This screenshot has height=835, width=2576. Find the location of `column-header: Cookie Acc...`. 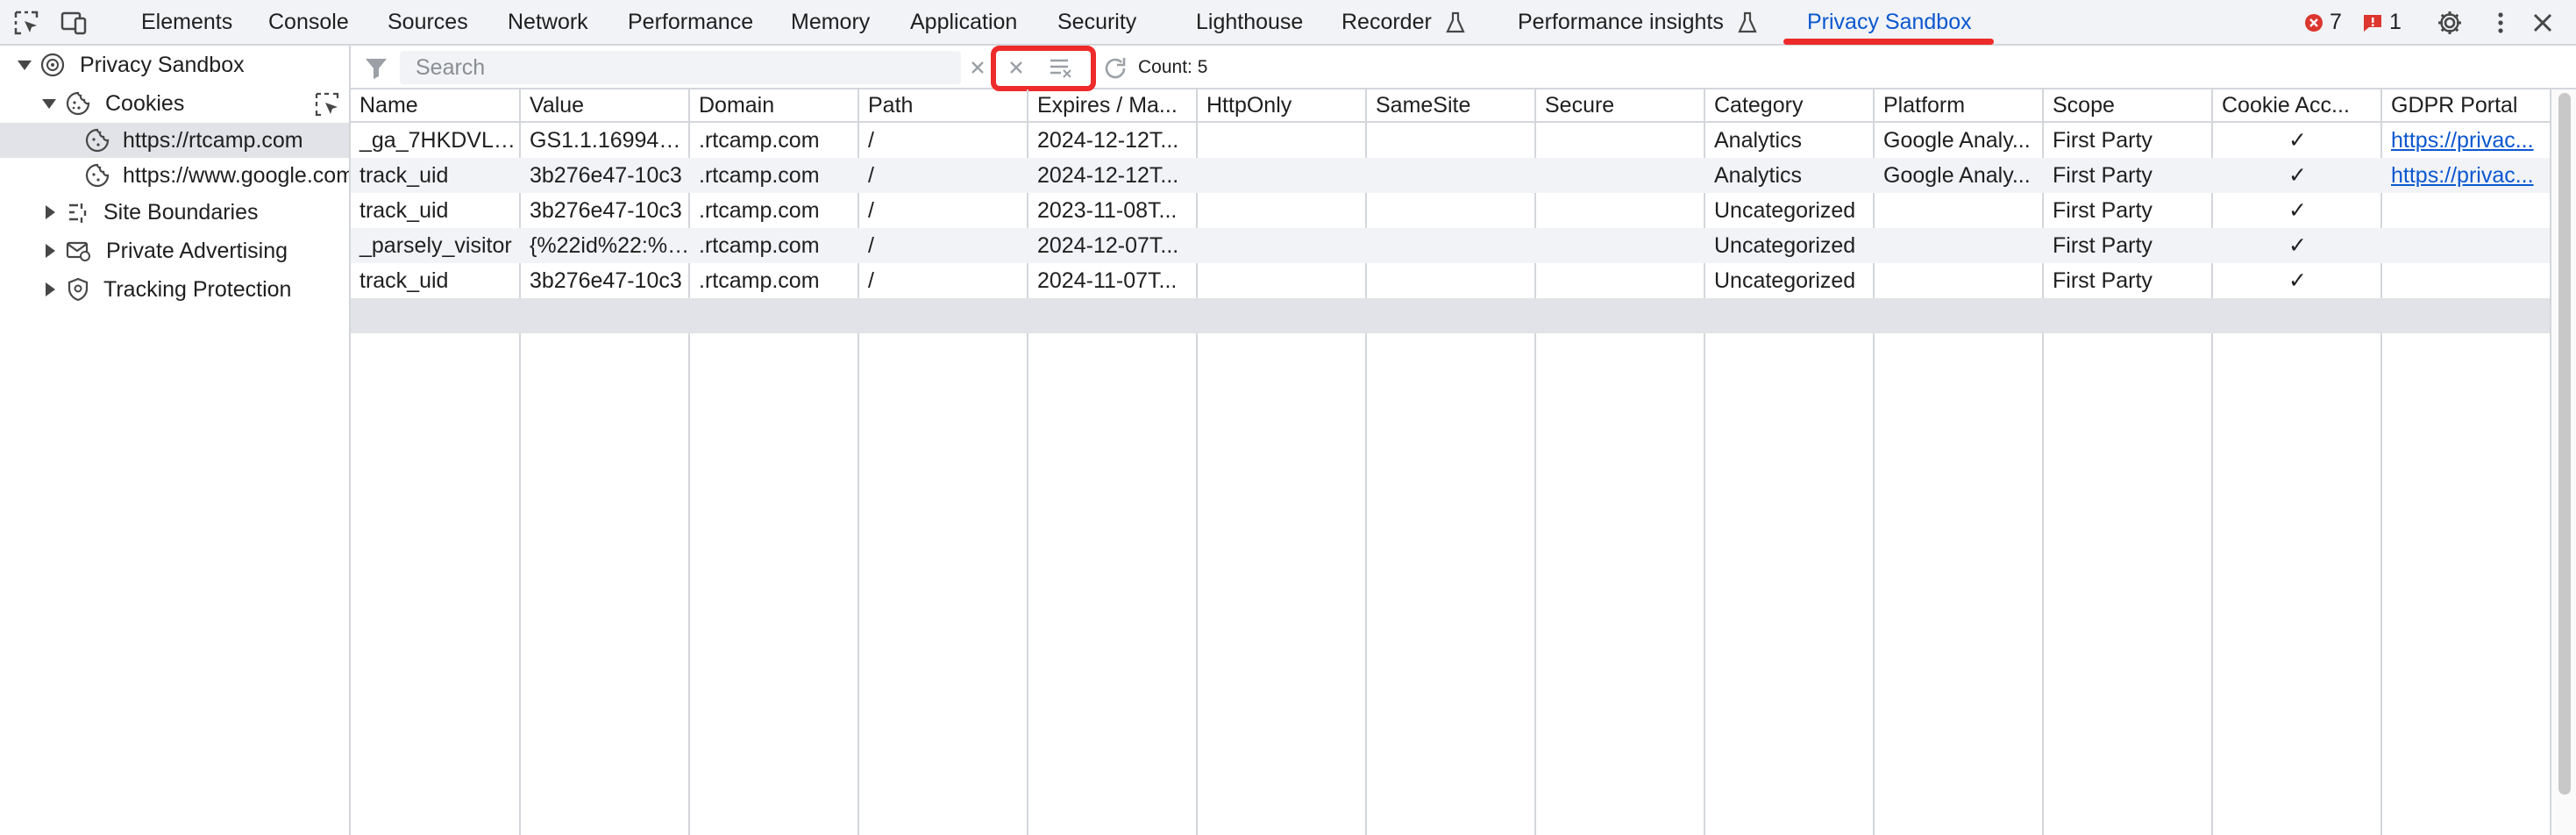

column-header: Cookie Acc... is located at coordinates (2297, 105).